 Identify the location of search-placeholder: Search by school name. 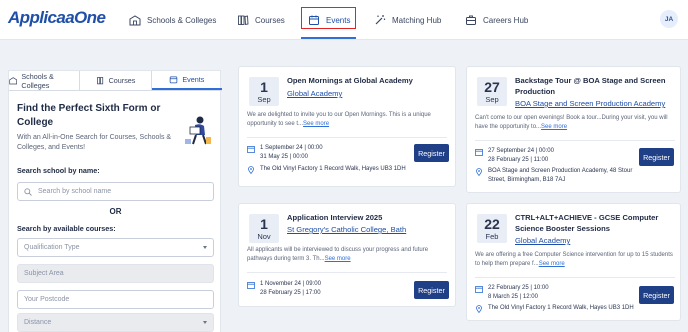
(75, 191).